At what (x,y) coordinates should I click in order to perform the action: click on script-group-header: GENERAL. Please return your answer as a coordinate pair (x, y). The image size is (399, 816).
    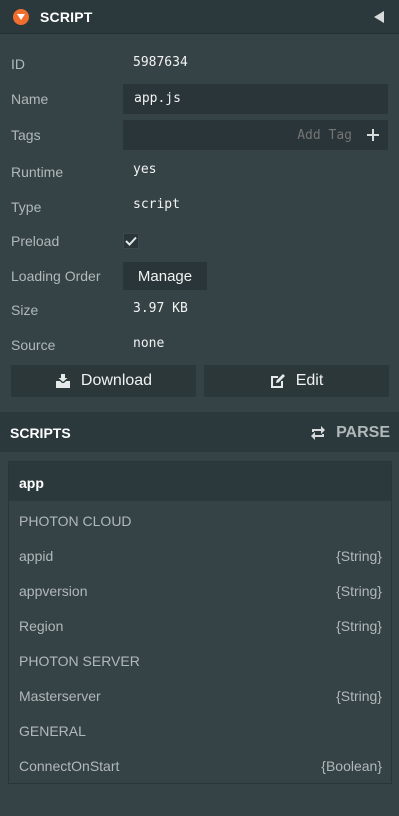
    Looking at the image, I should click on (200, 731).